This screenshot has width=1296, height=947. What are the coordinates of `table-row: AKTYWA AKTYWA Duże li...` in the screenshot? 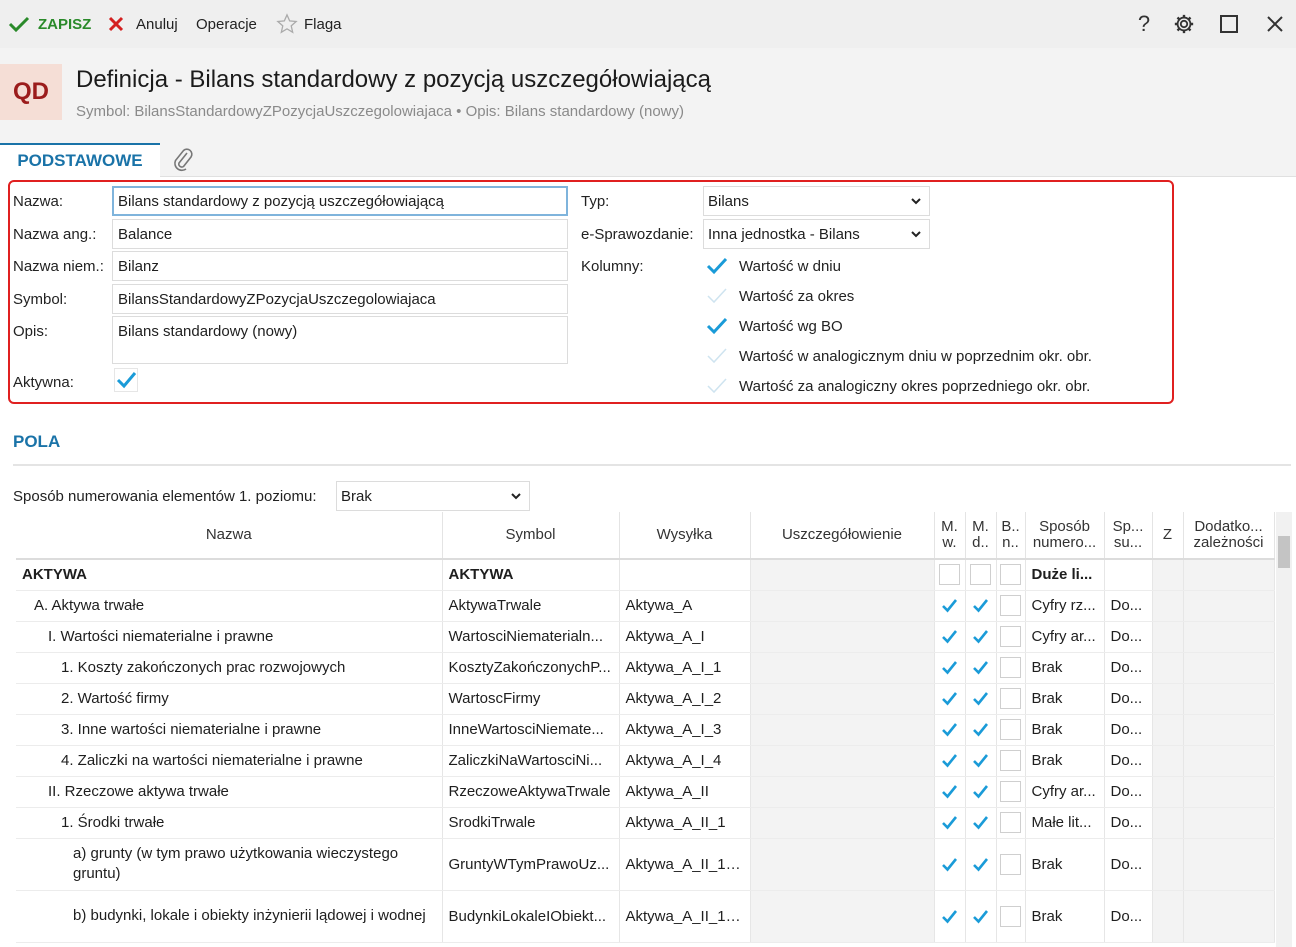 It's located at (645, 575).